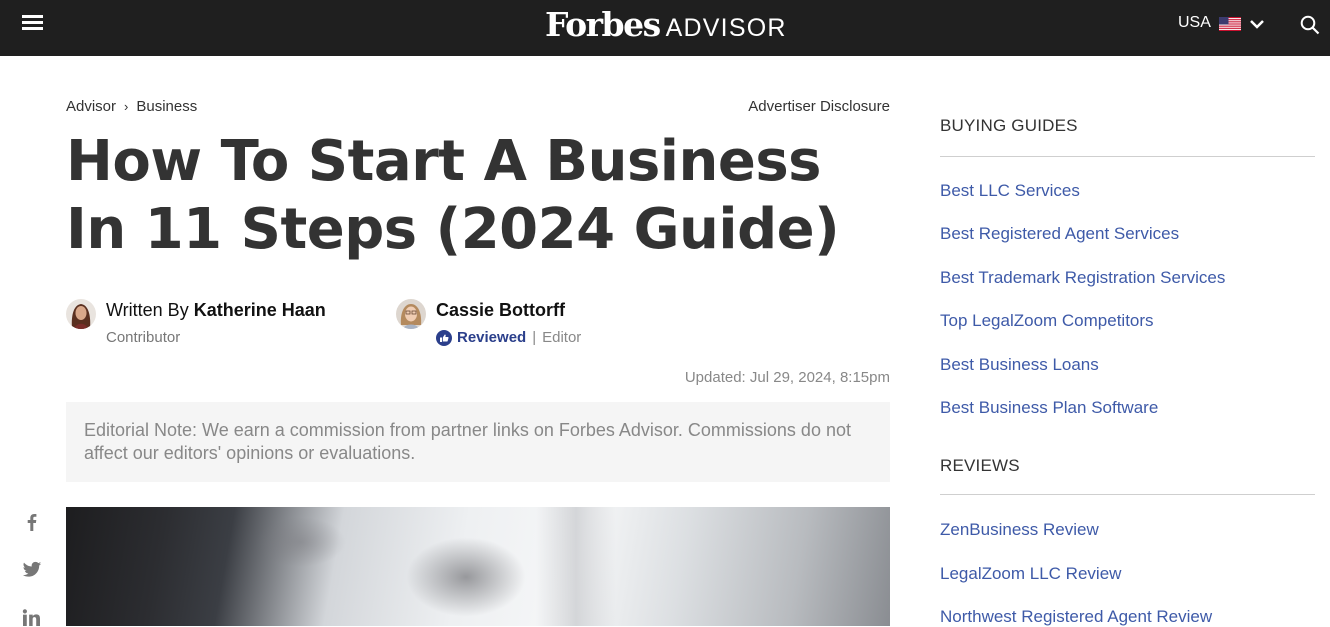 This screenshot has width=1330, height=627. Describe the element at coordinates (1310, 25) in the screenshot. I see `search-icon` at that location.